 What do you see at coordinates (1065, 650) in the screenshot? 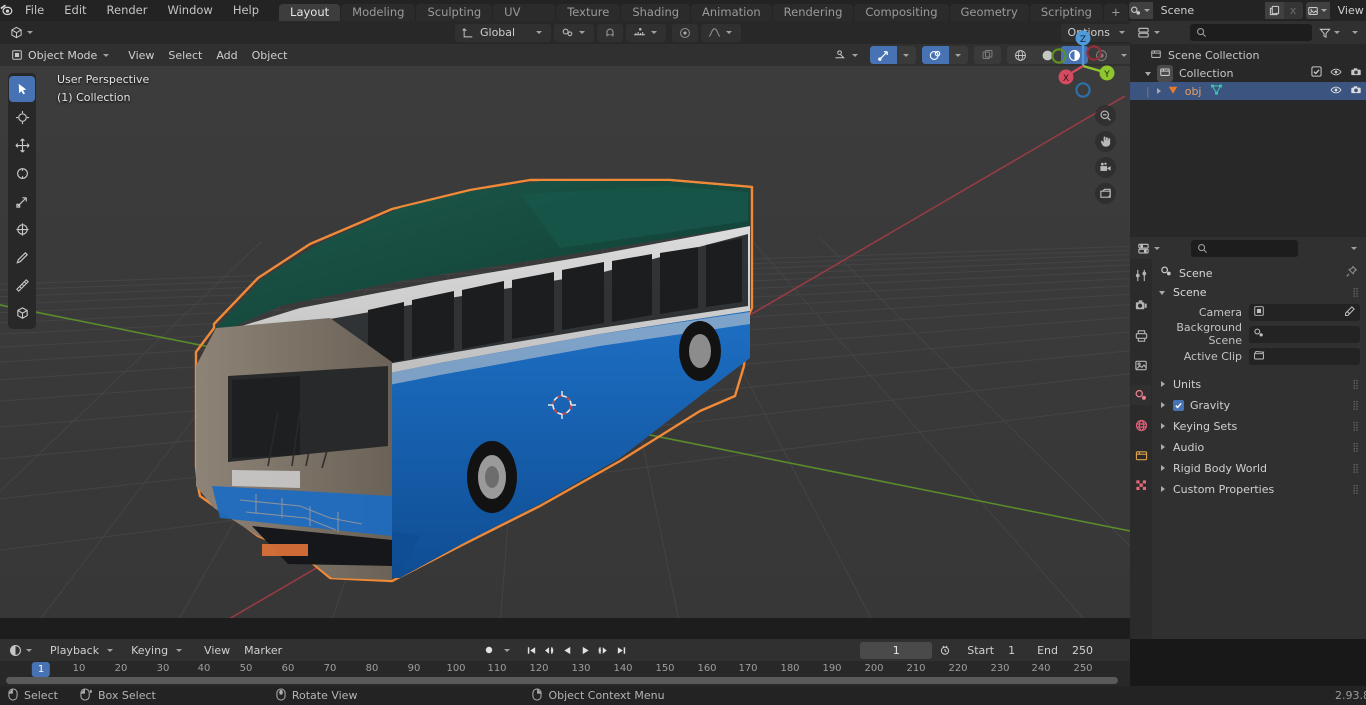
I see `frame-end-field: End 250` at bounding box center [1065, 650].